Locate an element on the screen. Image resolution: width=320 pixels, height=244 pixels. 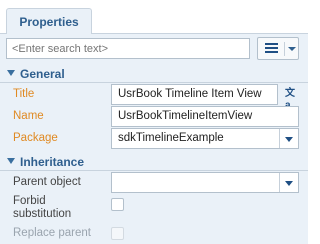
replace-parent-checkbox is located at coordinates (117, 233).